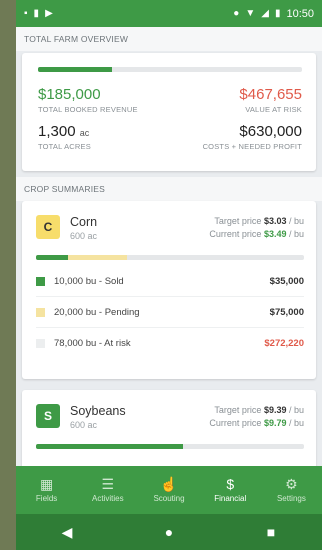  What do you see at coordinates (88, 109) in the screenshot?
I see `total-revenue-label: TOTAL BOOKED REVENUE` at bounding box center [88, 109].